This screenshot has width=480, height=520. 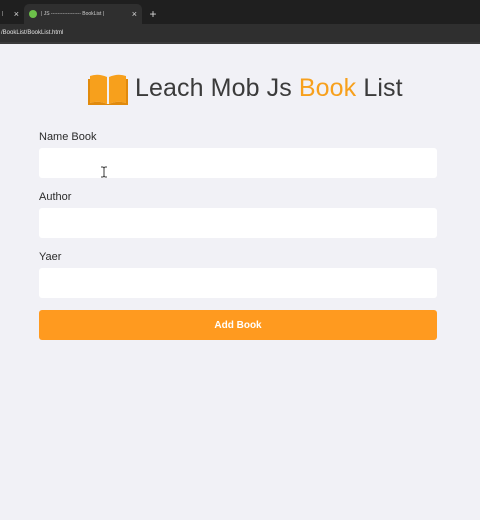 I want to click on favicon-icon, so click(x=33, y=14).